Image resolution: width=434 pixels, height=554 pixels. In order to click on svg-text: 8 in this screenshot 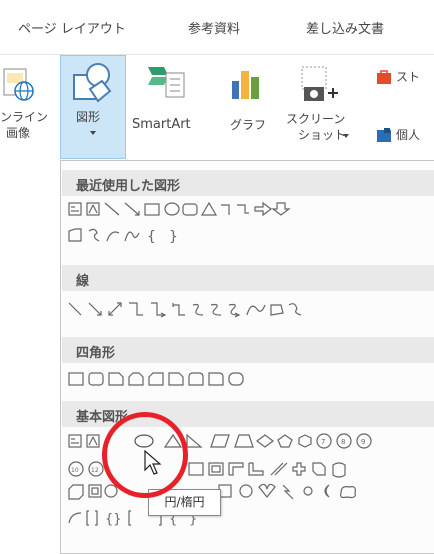, I will do `click(343, 442)`.